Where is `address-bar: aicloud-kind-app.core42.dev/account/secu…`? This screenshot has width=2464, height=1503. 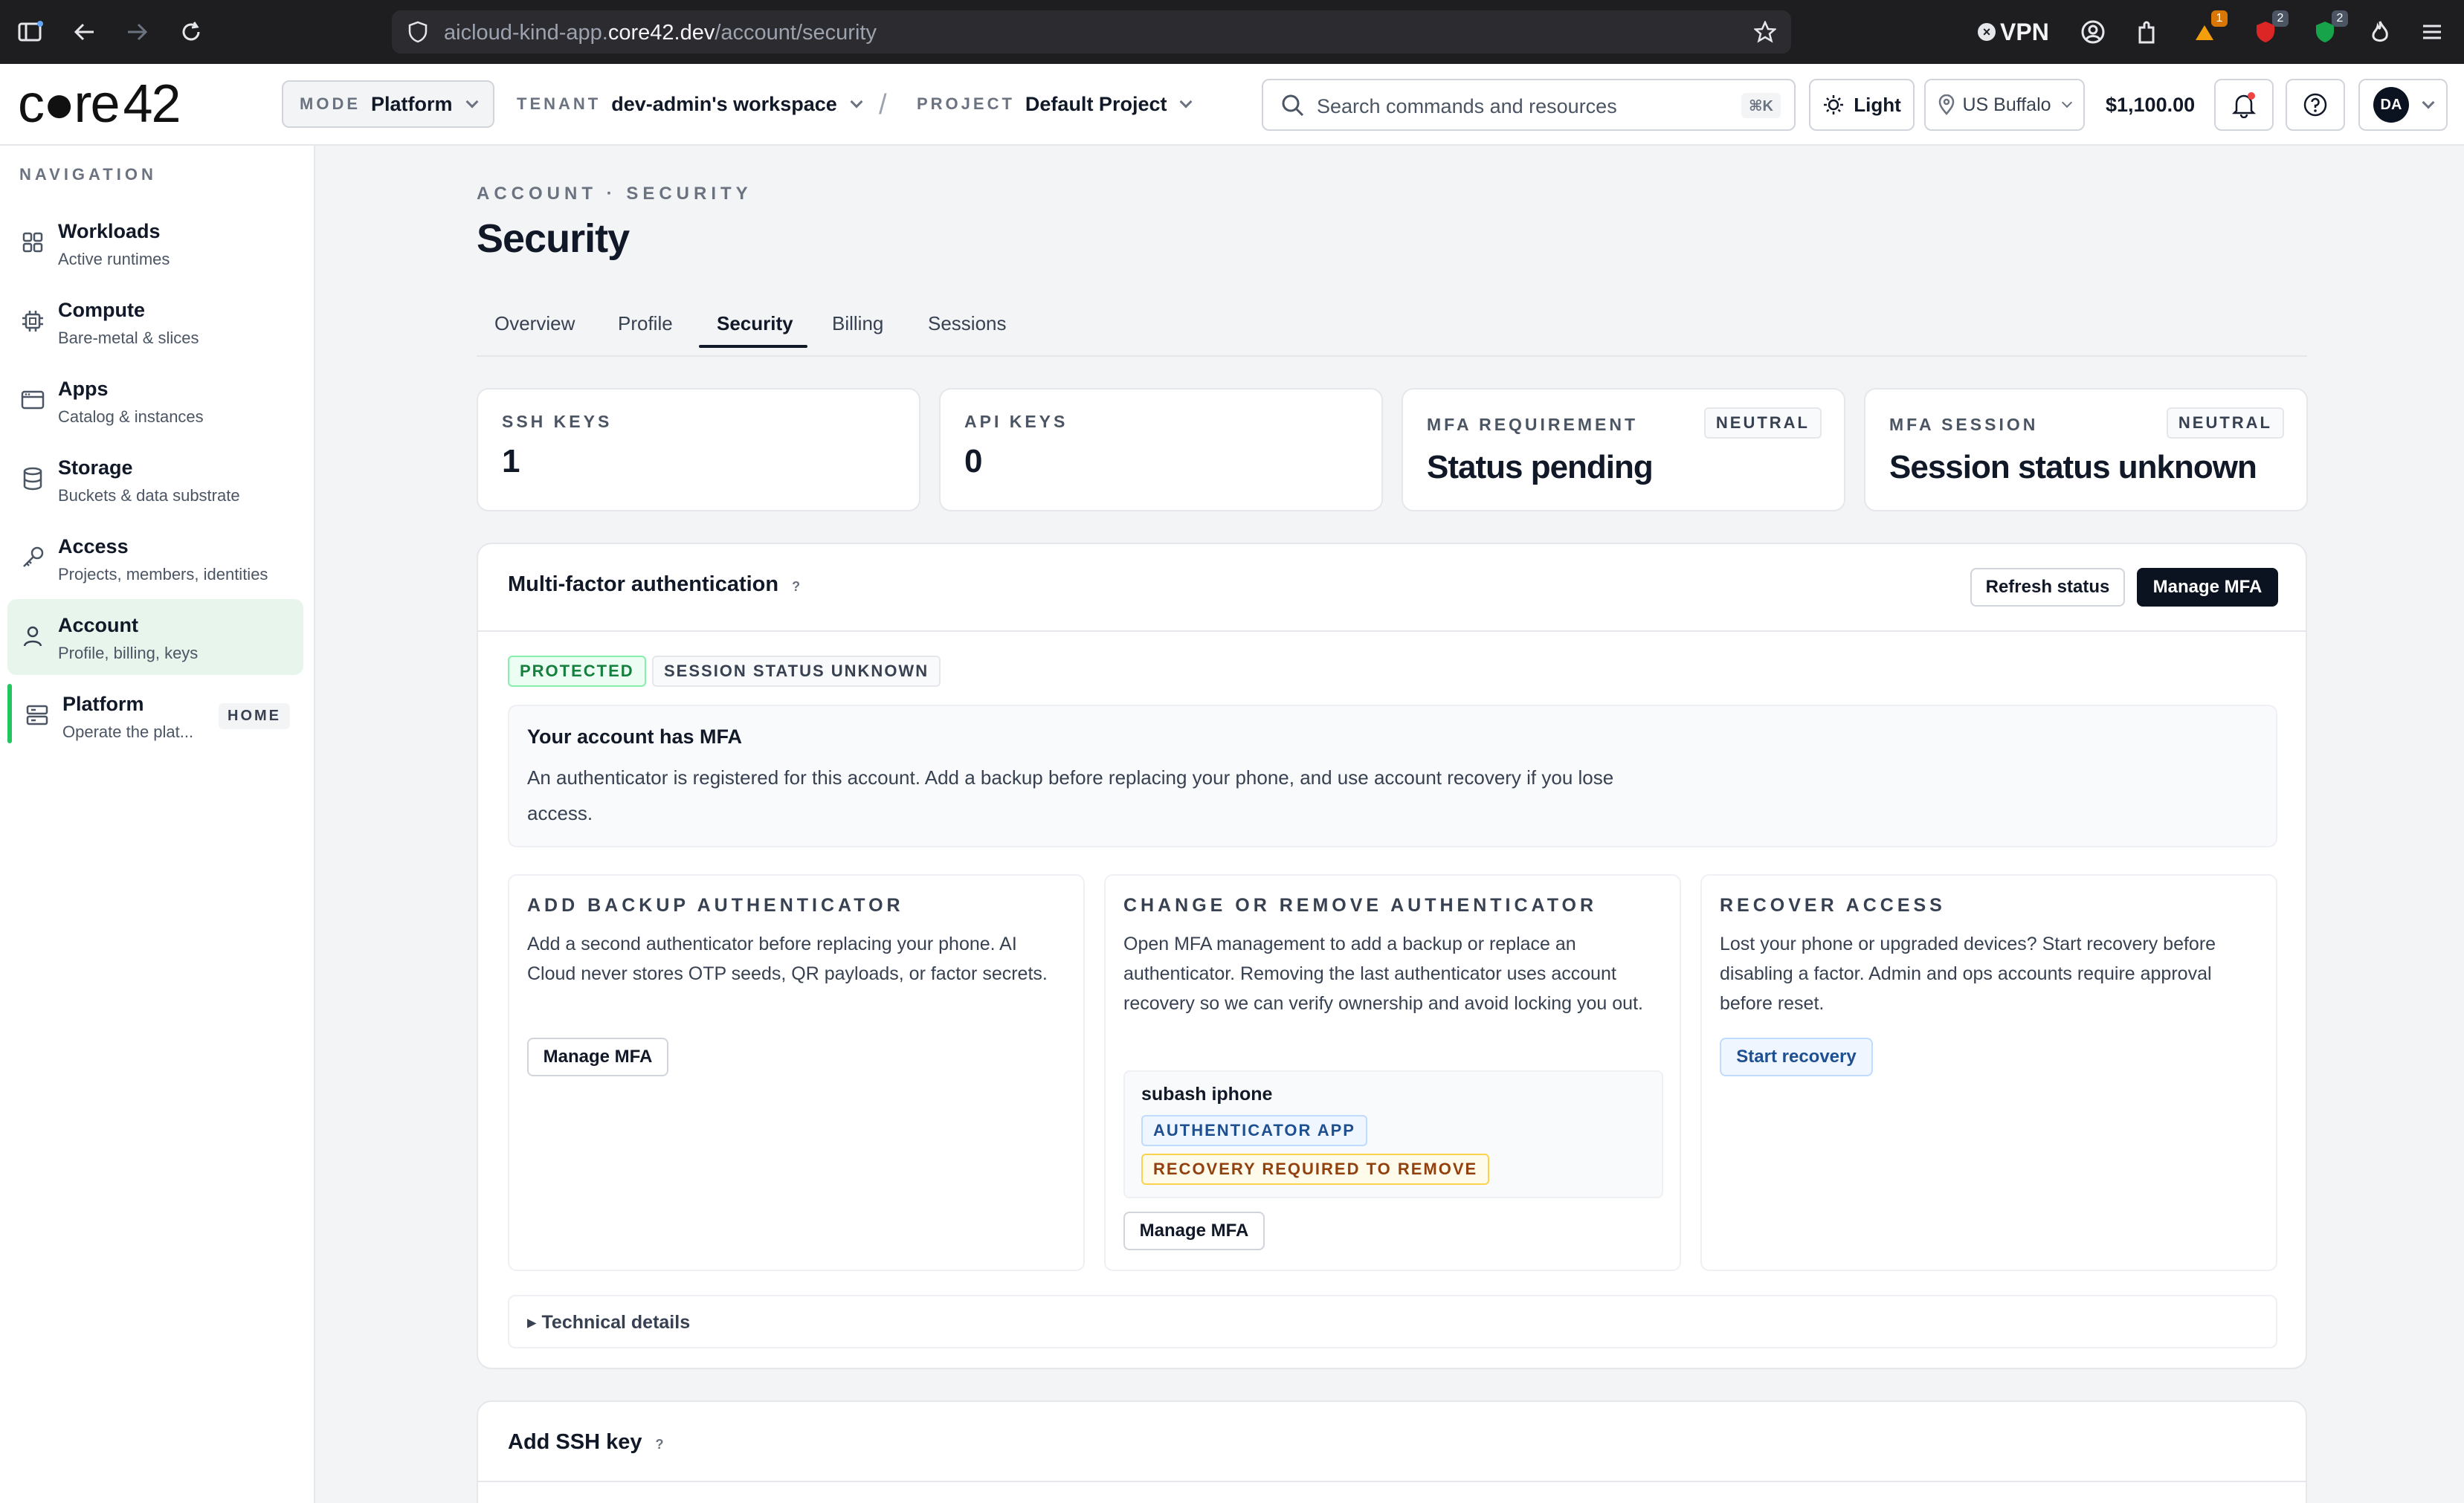
address-bar: aicloud-kind-app.core42.dev/account/secu… is located at coordinates (1092, 32).